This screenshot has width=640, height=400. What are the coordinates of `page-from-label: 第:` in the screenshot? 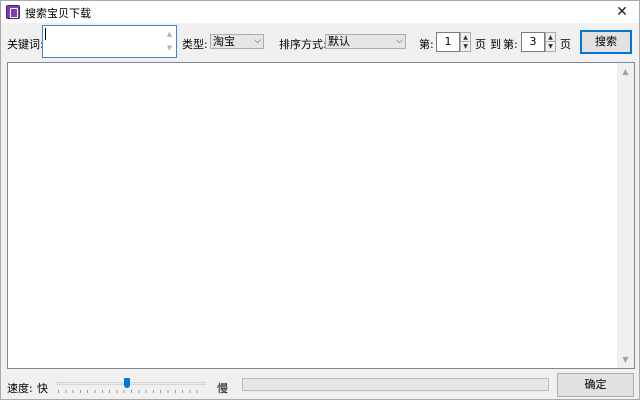 It's located at (426, 44).